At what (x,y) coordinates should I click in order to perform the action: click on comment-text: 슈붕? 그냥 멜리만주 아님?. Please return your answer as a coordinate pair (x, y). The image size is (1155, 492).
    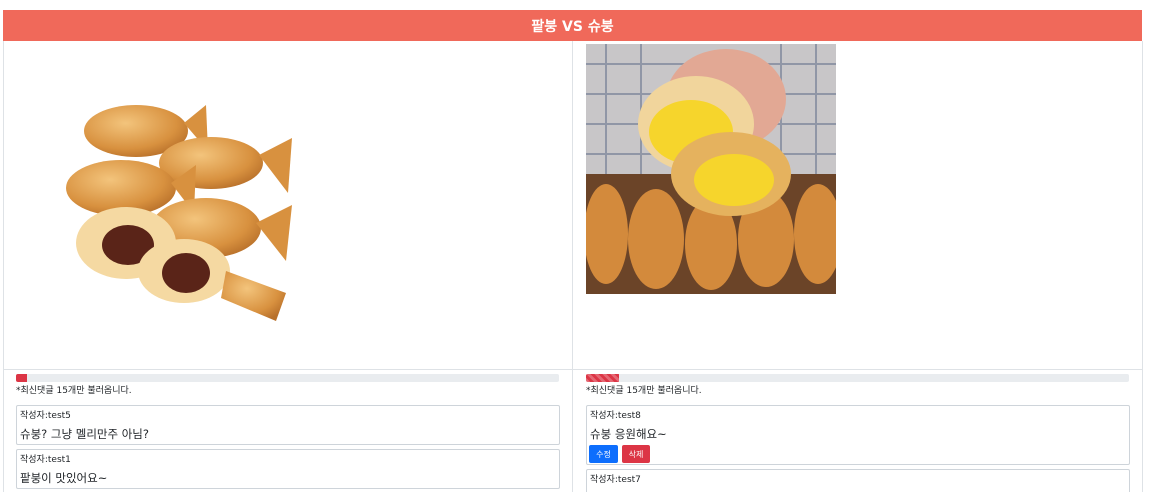
    Looking at the image, I should click on (84, 434).